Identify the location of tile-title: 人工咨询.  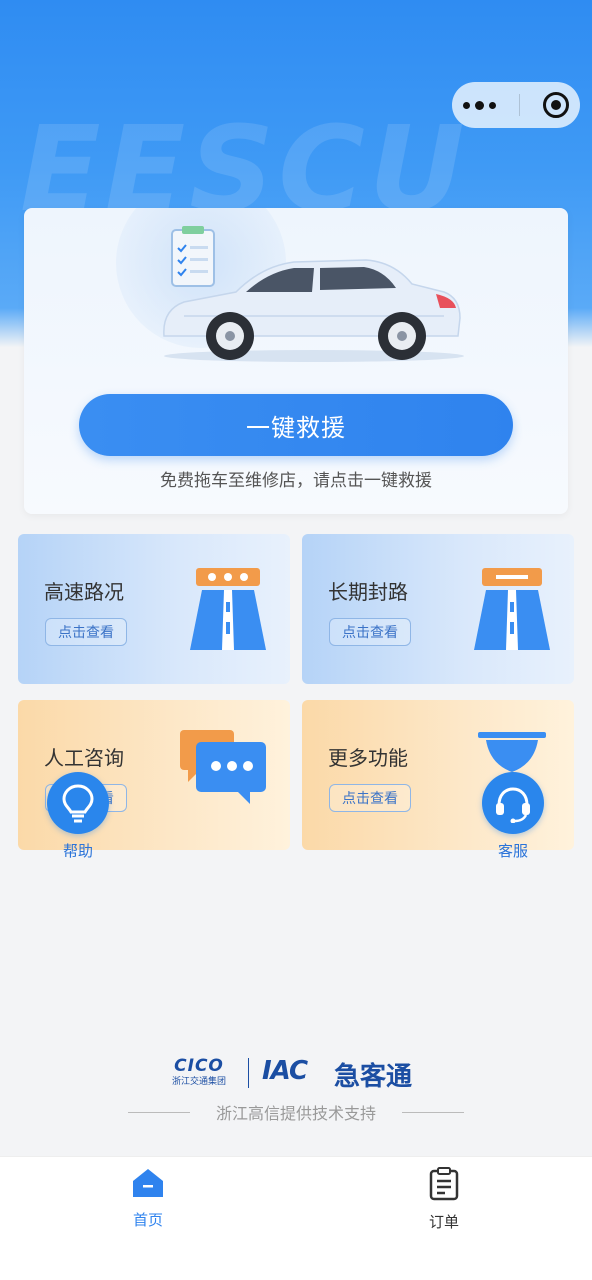
(84, 758).